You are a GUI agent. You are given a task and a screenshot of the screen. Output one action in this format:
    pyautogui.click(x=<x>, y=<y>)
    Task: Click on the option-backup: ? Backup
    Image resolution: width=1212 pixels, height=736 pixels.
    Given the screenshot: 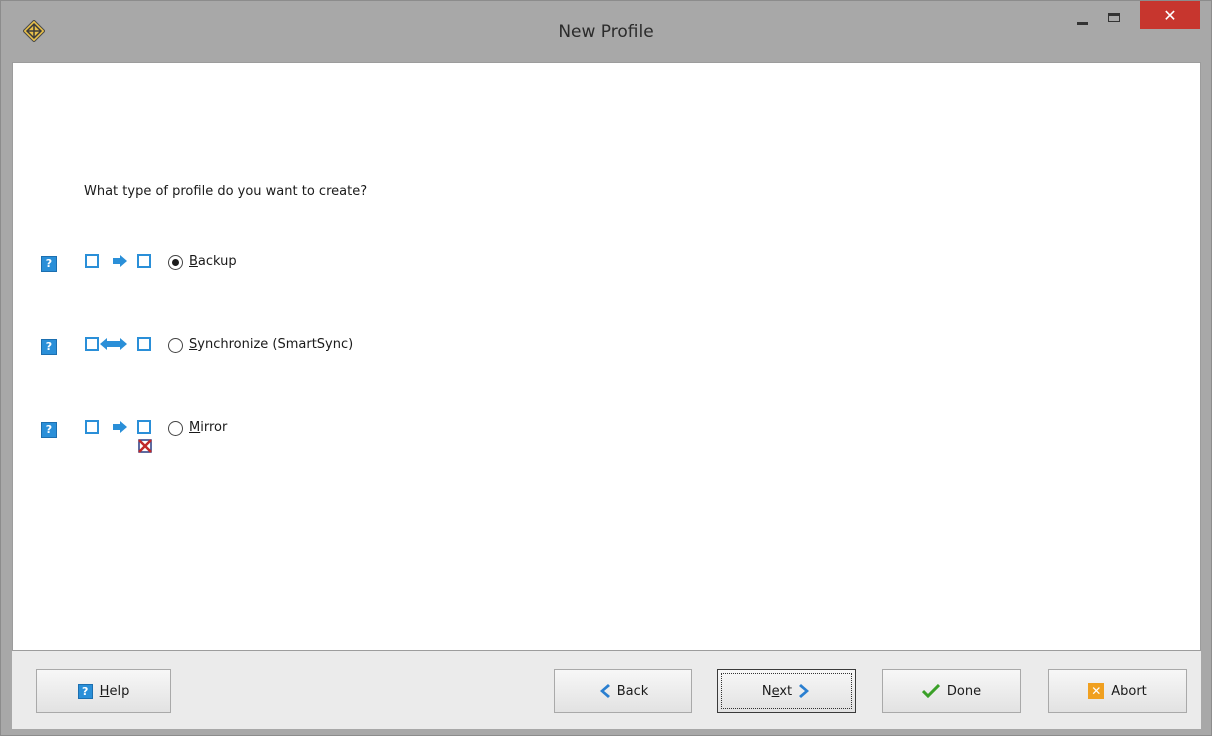 What is the action you would take?
    pyautogui.click(x=363, y=266)
    